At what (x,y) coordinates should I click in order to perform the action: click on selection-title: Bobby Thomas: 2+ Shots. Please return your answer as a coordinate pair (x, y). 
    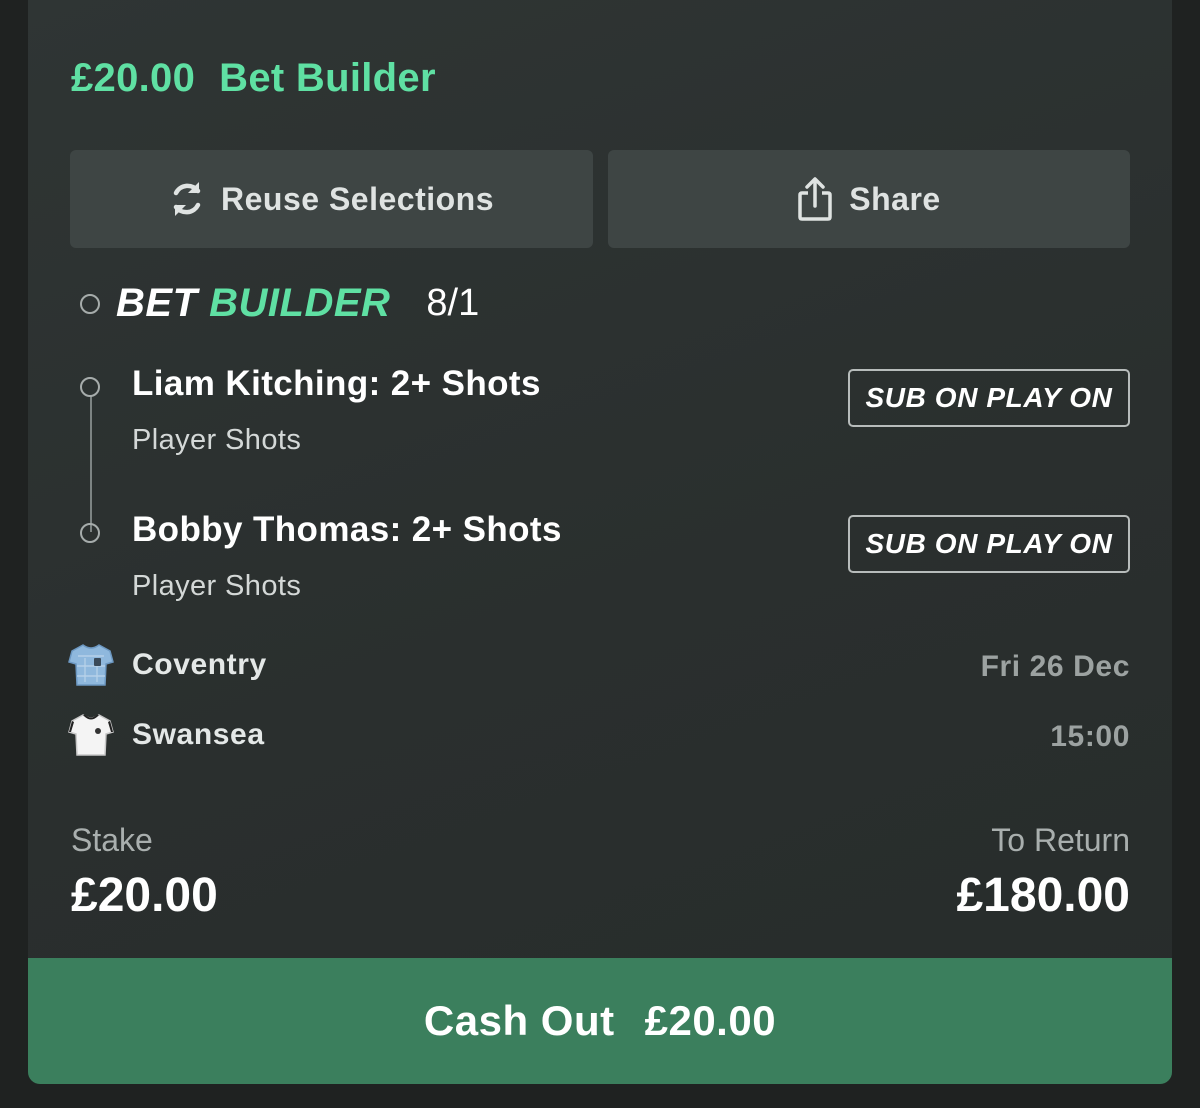
    Looking at the image, I should click on (347, 529).